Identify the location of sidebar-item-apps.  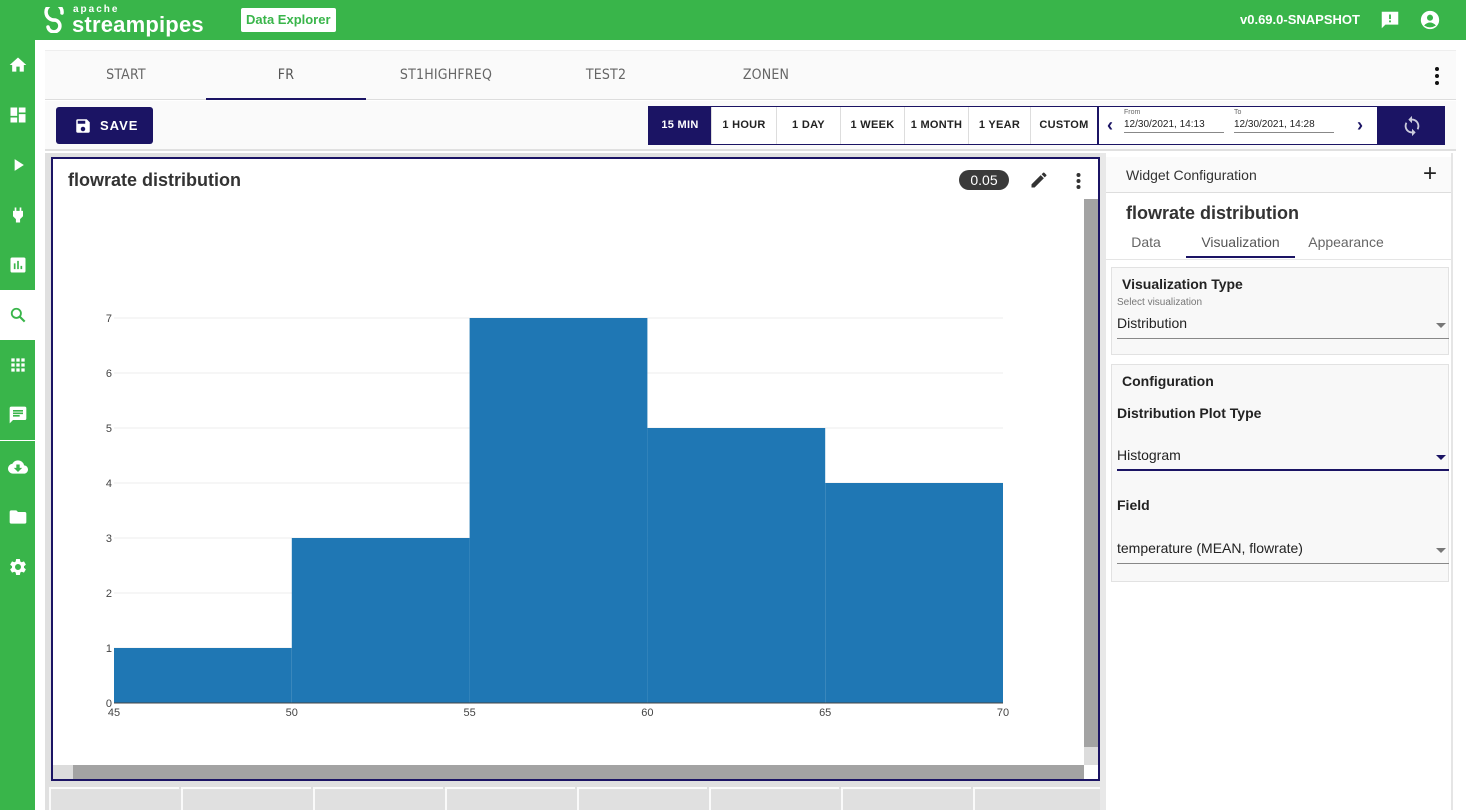
(17, 365).